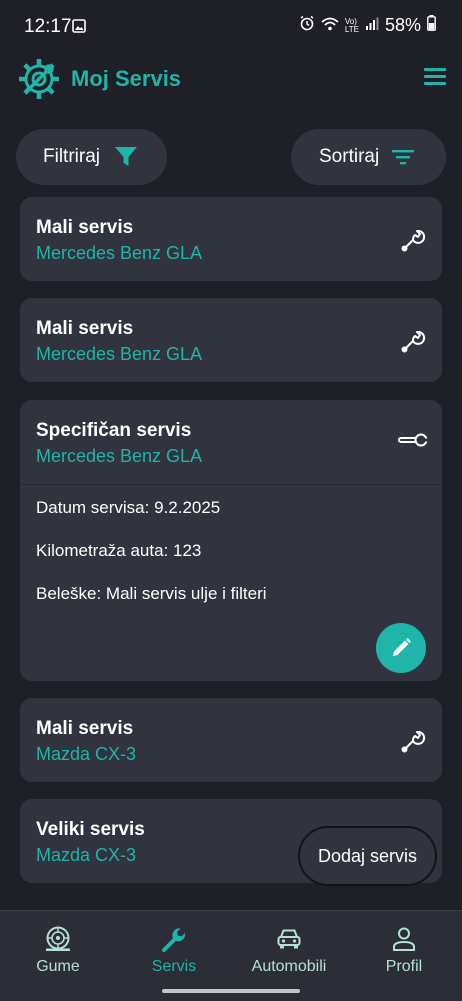 The height and width of the screenshot is (1001, 462). I want to click on gear-wrench-icon, so click(39, 81).